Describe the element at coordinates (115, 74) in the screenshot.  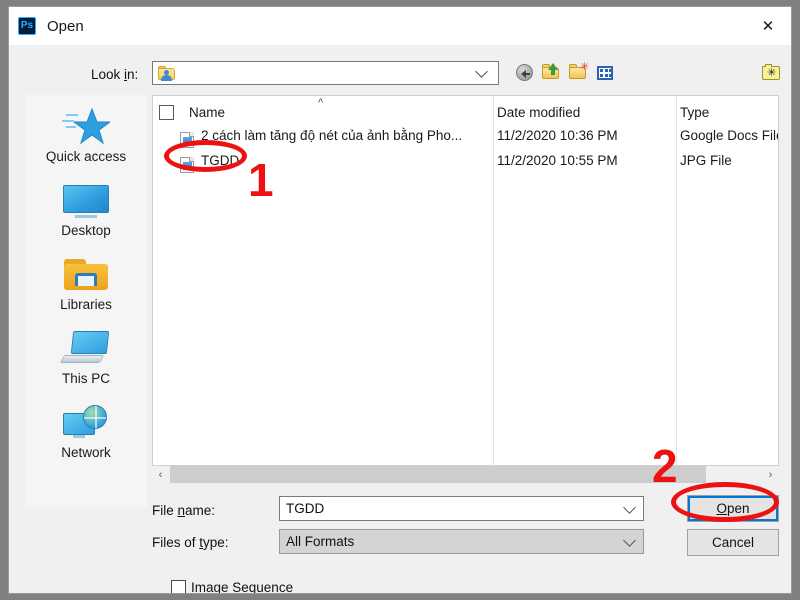
I see `look-in-label: Look in:` at that location.